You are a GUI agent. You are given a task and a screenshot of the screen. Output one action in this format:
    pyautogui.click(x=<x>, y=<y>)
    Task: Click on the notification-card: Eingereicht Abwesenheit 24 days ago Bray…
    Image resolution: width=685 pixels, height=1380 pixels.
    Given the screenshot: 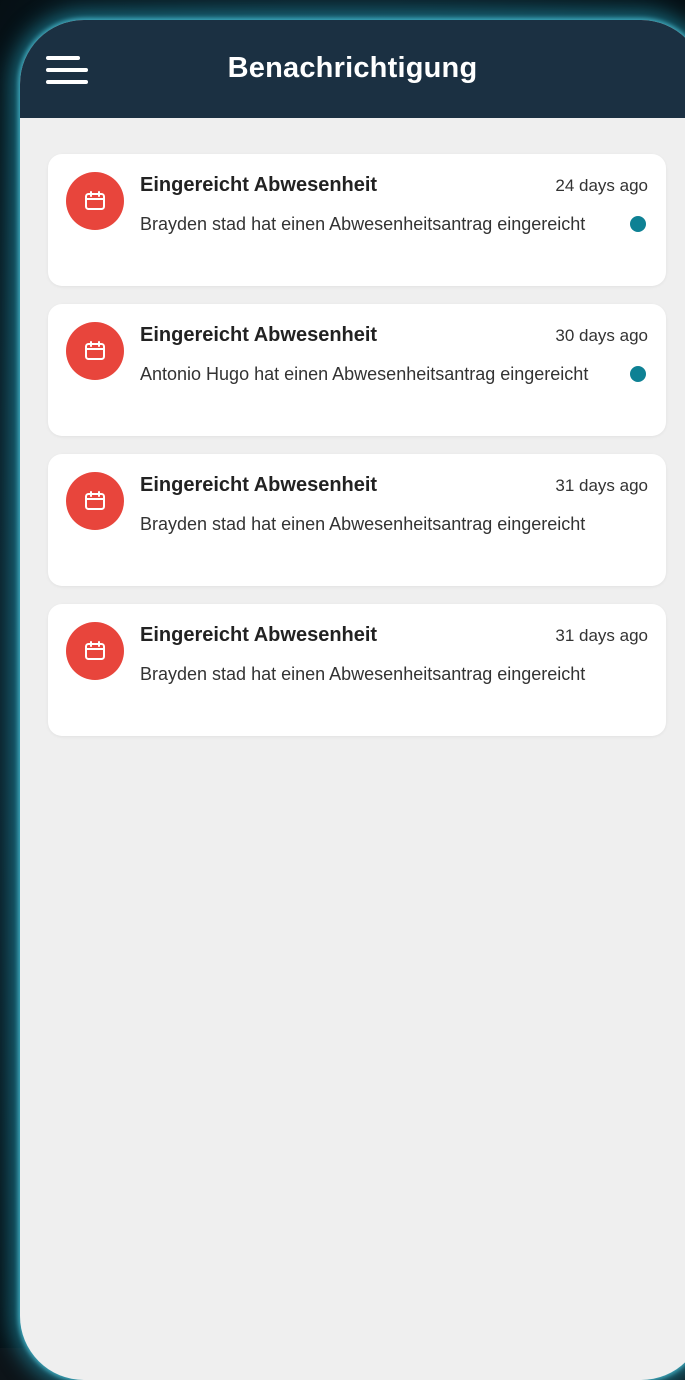 What is the action you would take?
    pyautogui.click(x=357, y=220)
    